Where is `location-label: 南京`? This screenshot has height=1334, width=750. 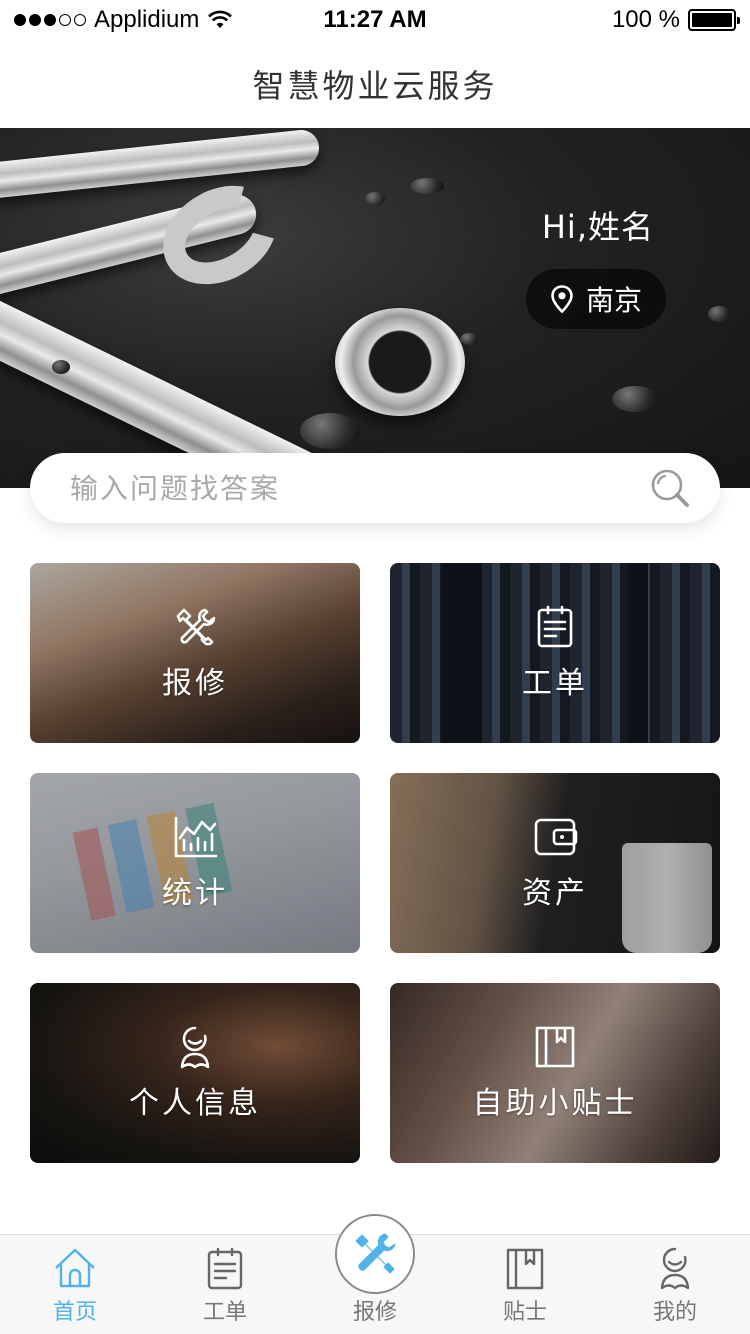 location-label: 南京 is located at coordinates (613, 300).